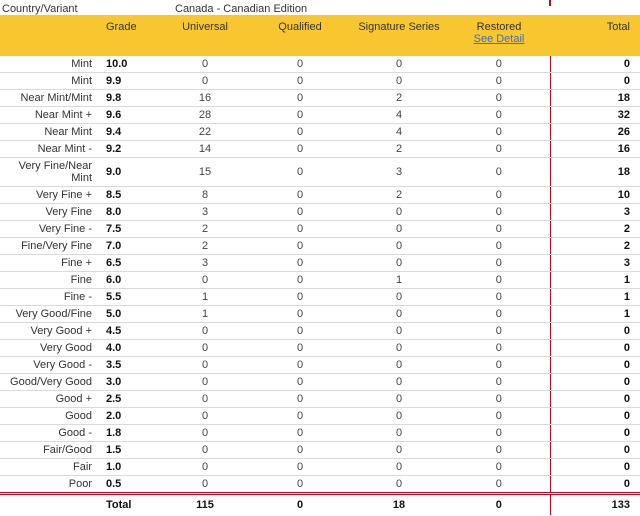  What do you see at coordinates (320, 280) in the screenshot?
I see `table-row: Fine 6.0 0 0 1 0 1` at bounding box center [320, 280].